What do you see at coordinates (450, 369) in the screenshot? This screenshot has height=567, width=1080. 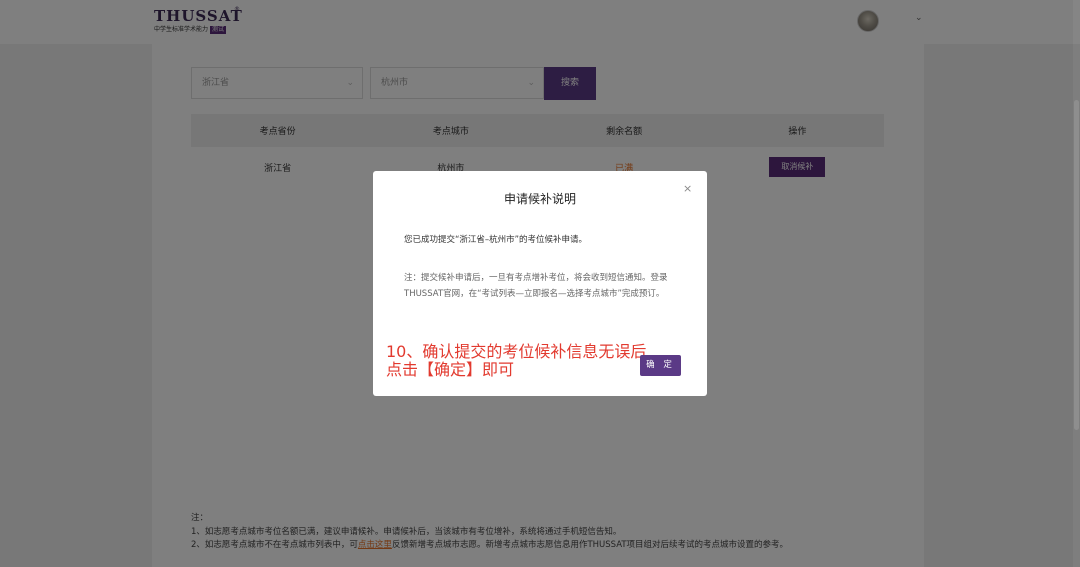 I see `annotation-line-2: 点击【确定】即可` at bounding box center [450, 369].